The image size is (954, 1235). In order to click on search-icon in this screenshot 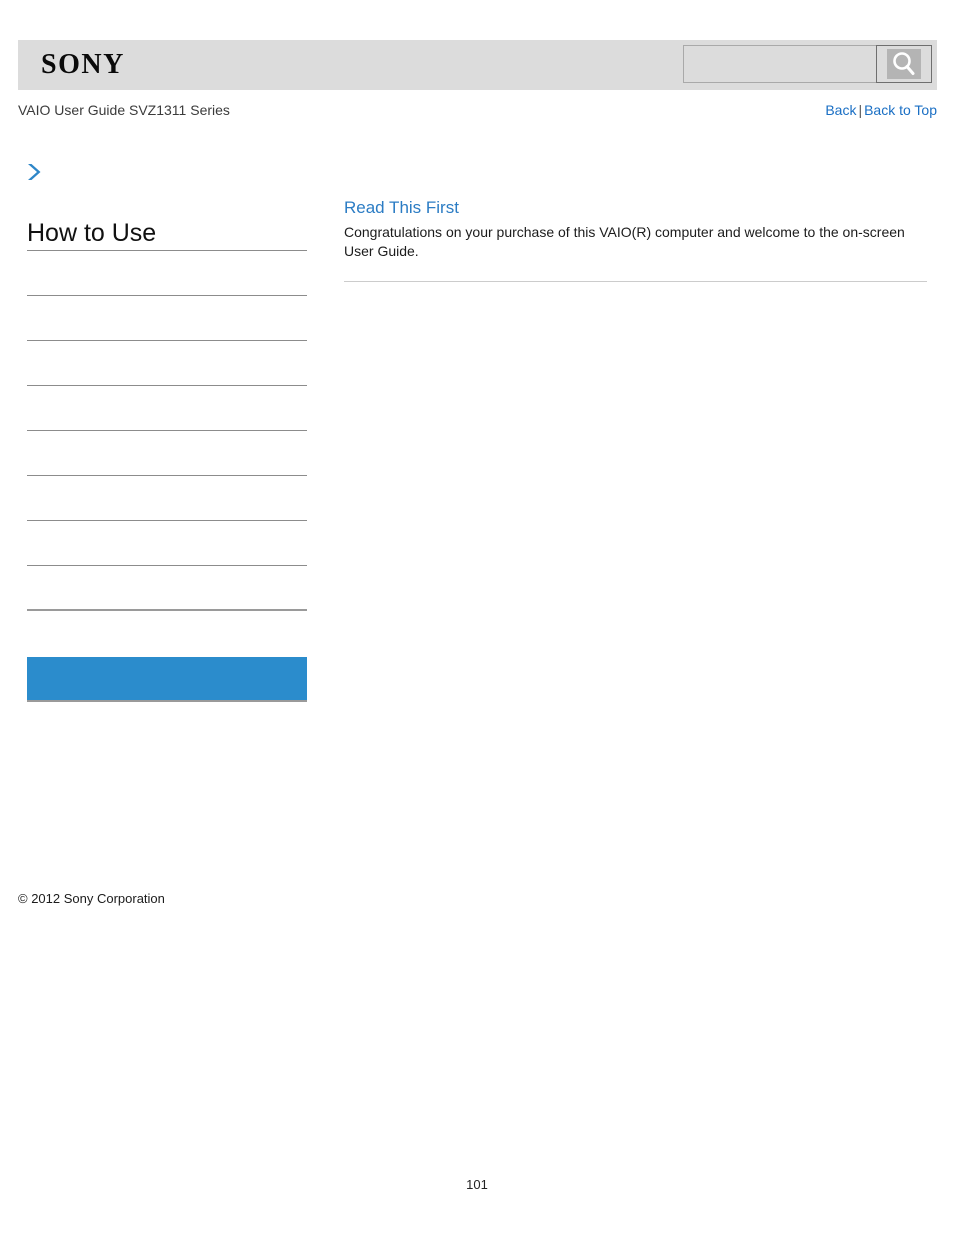, I will do `click(904, 64)`.